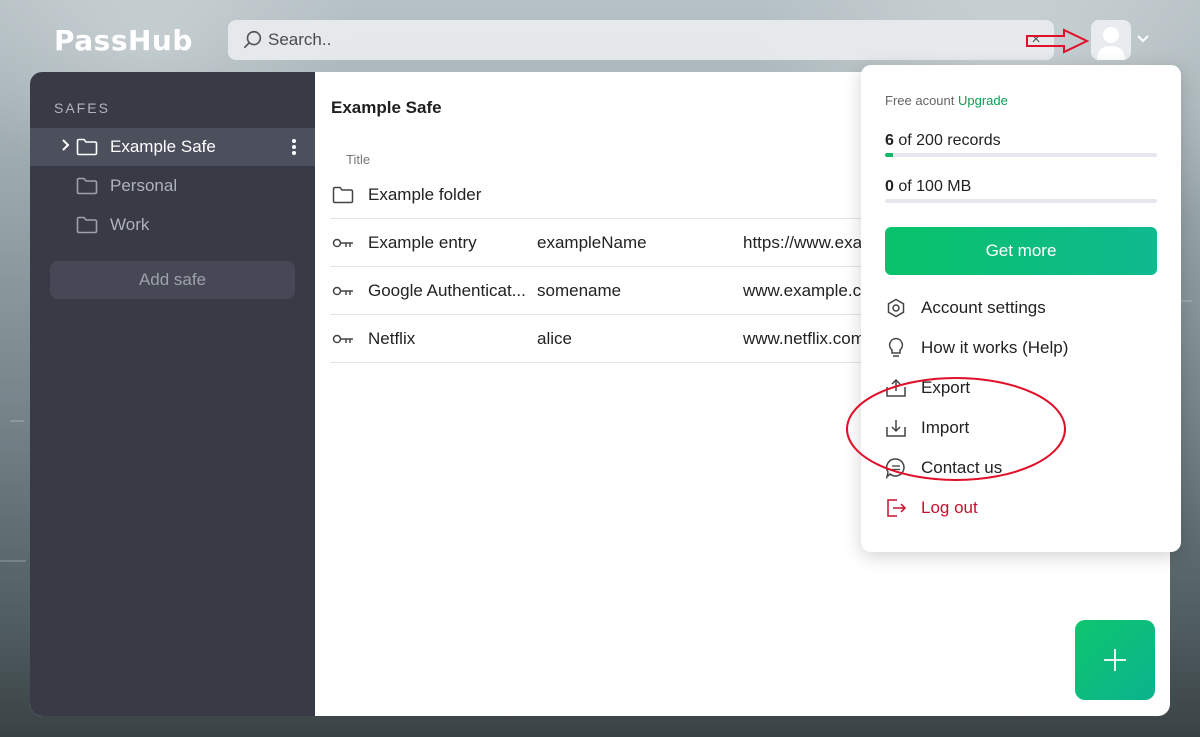  I want to click on row-title: Netflix, so click(392, 338).